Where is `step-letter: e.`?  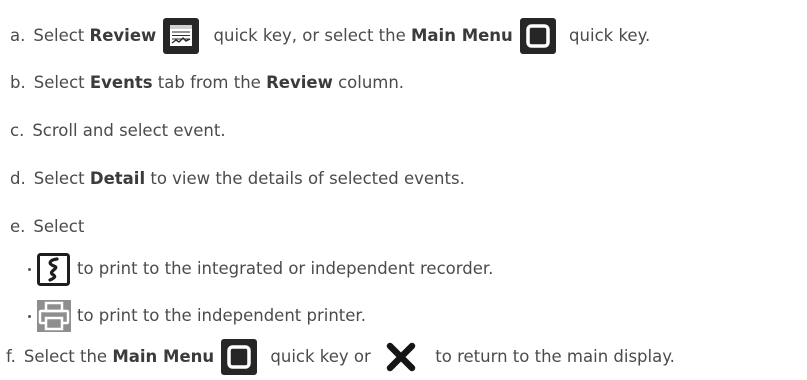 step-letter: e. is located at coordinates (18, 226).